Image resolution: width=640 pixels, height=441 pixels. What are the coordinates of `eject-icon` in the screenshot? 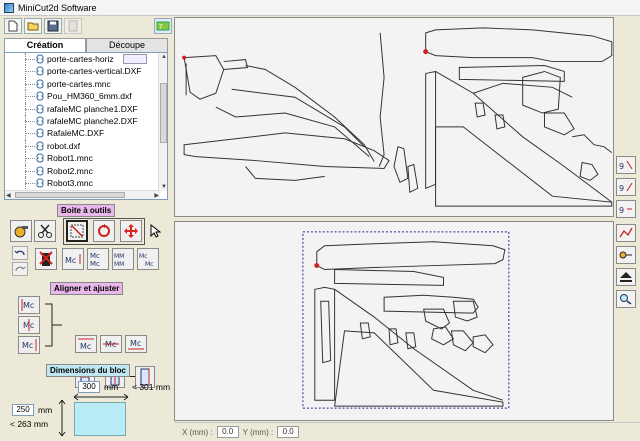 It's located at (626, 277).